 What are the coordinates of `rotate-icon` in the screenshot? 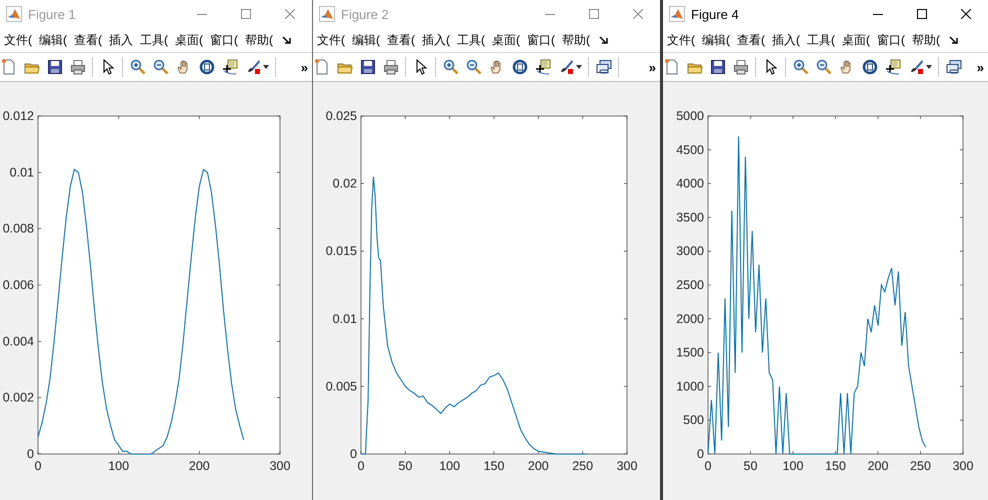 It's located at (870, 67).